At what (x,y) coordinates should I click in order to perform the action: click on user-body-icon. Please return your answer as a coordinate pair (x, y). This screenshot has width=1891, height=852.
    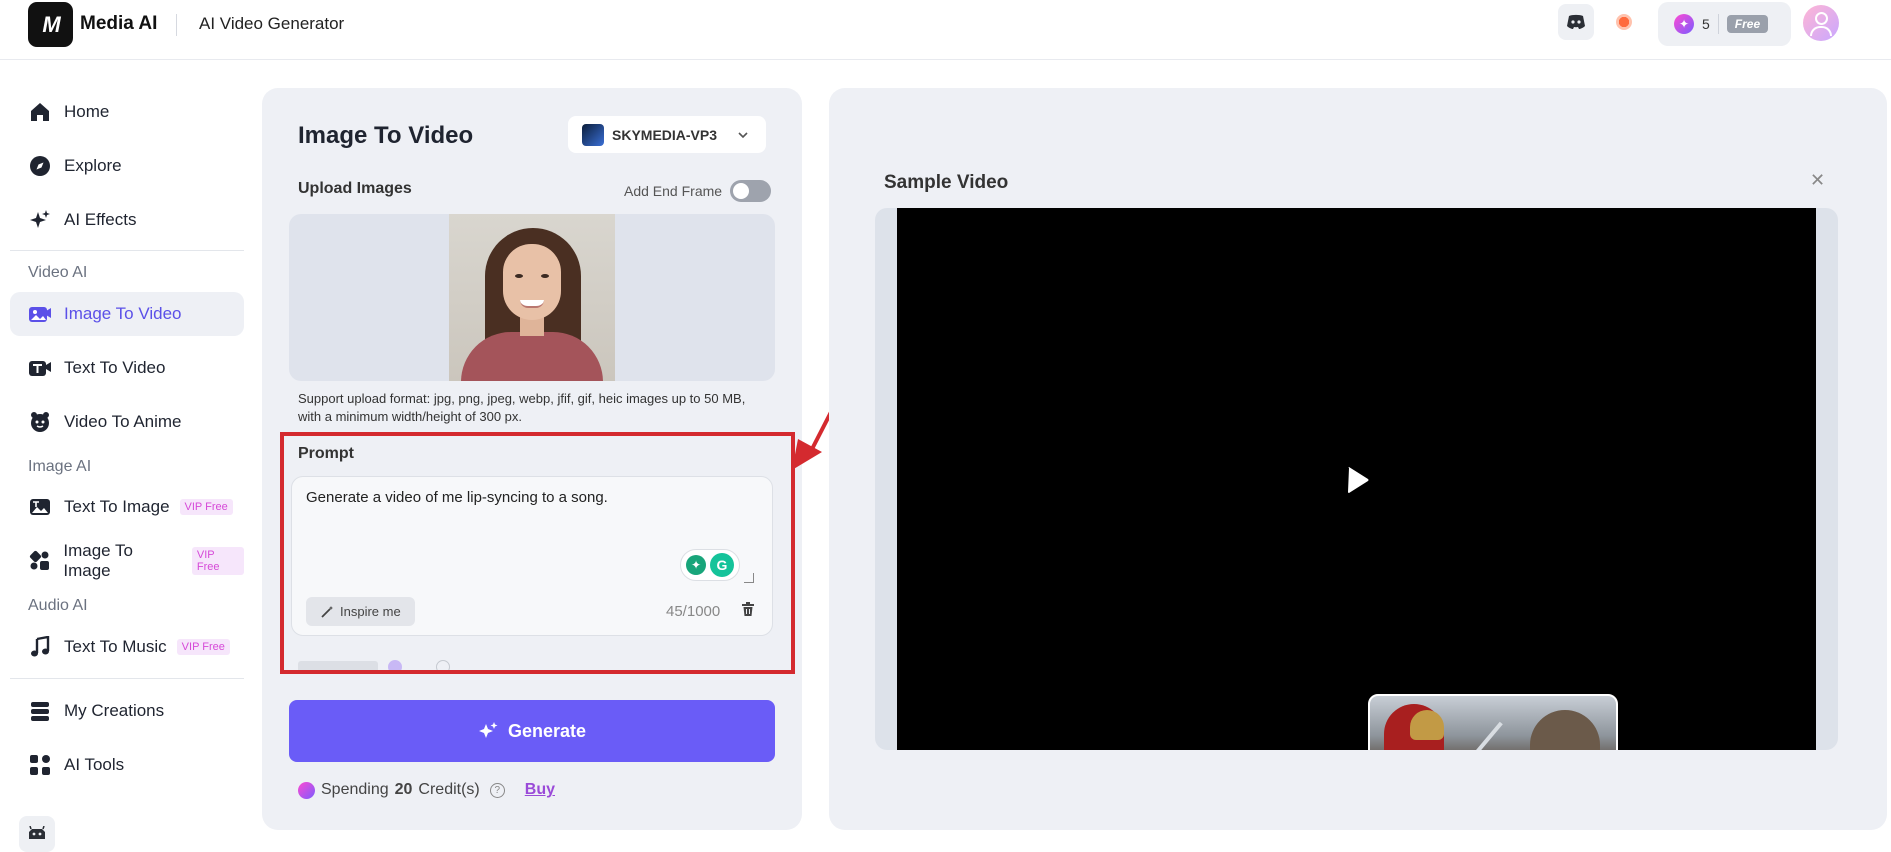
    Looking at the image, I should click on (1821, 31).